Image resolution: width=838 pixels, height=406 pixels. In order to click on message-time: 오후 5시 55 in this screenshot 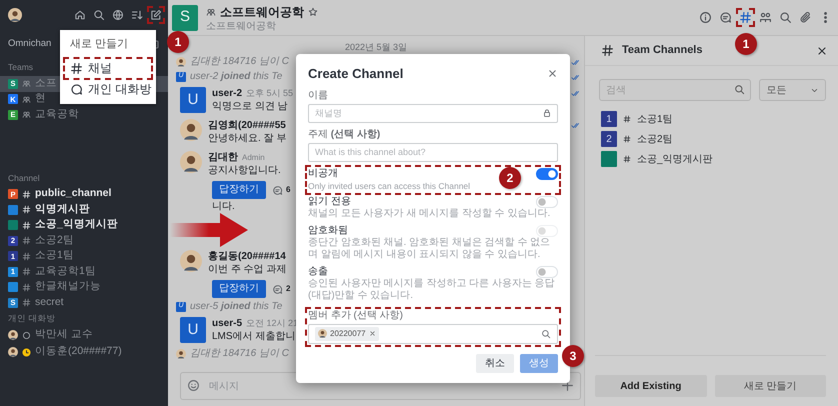, I will do `click(270, 93)`.